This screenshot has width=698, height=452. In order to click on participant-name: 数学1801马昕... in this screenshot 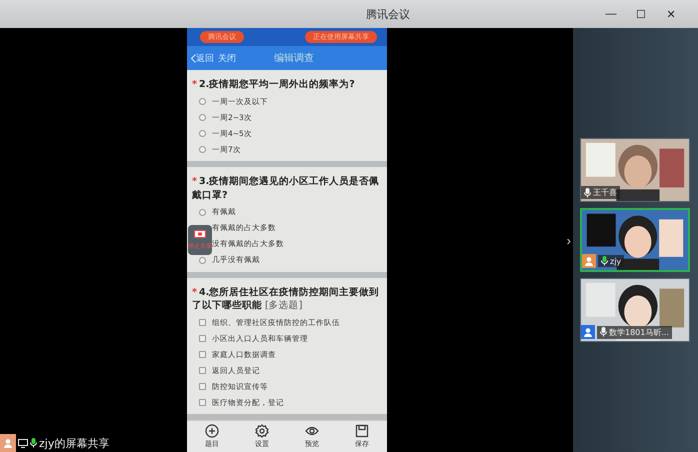, I will do `click(634, 332)`.